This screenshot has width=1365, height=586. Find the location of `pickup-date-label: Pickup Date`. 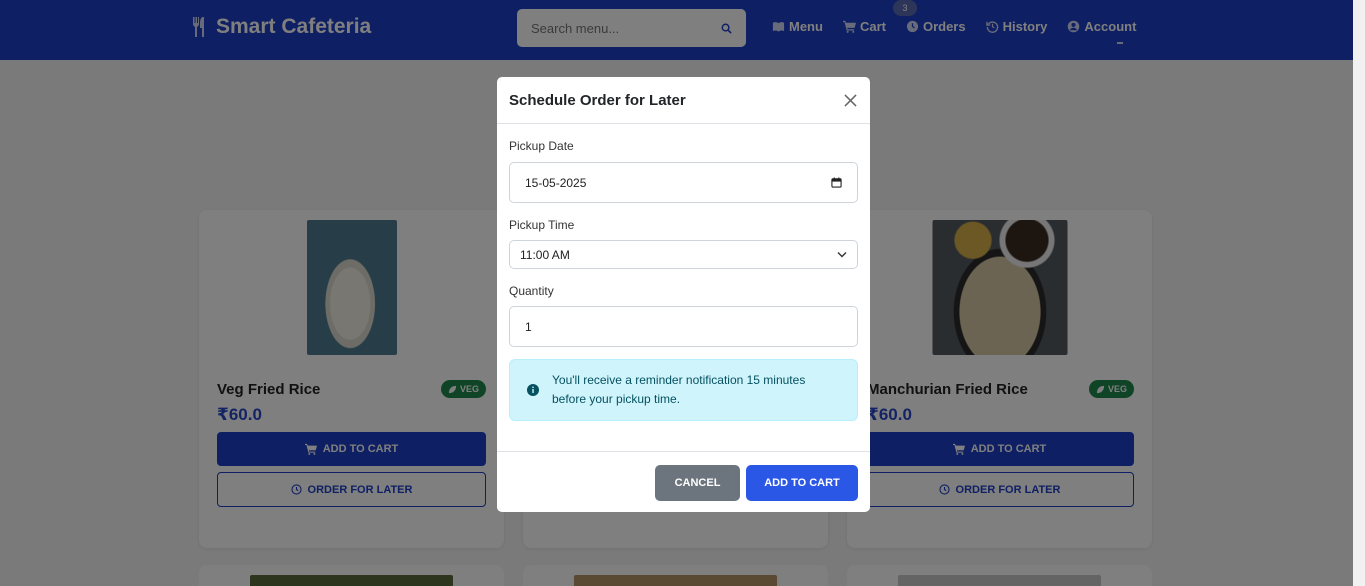

pickup-date-label: Pickup Date is located at coordinates (541, 146).